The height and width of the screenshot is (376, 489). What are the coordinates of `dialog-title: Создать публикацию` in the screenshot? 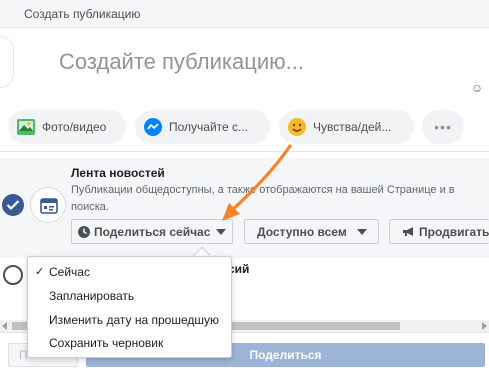 It's located at (82, 14).